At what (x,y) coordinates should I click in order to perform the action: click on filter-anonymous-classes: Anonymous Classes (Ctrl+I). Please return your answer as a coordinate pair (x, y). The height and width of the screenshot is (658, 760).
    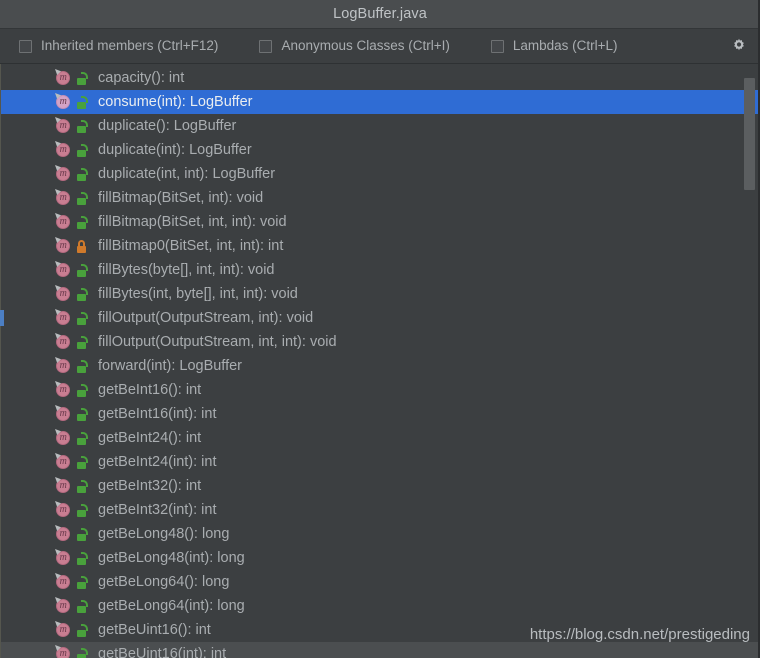
    Looking at the image, I should click on (354, 46).